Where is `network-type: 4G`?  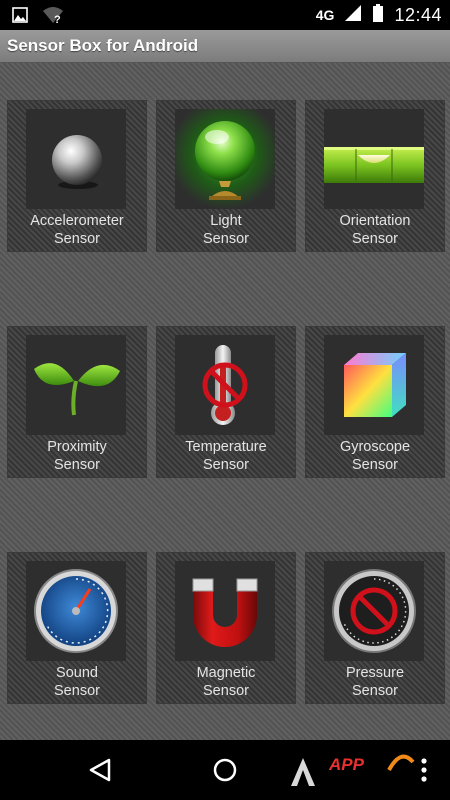
network-type: 4G is located at coordinates (325, 15).